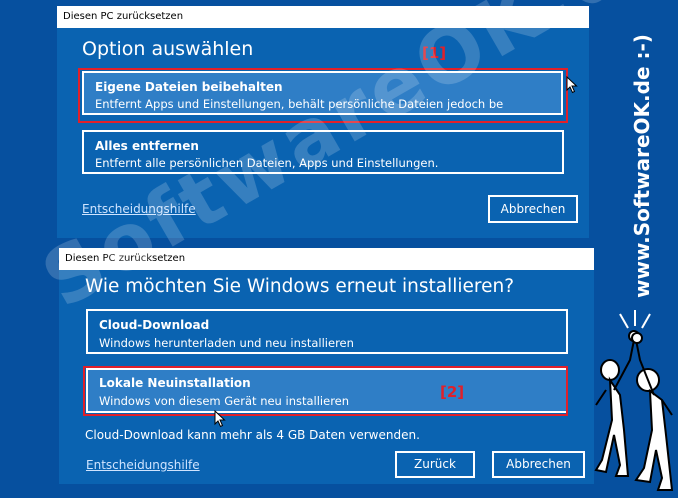 The height and width of the screenshot is (498, 678). Describe the element at coordinates (154, 325) in the screenshot. I see `option-title: Cloud-Download` at that location.